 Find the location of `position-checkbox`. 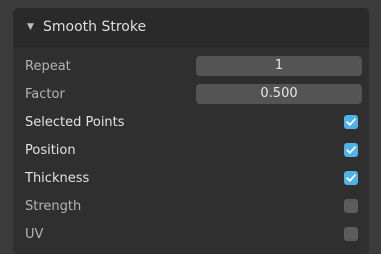

position-checkbox is located at coordinates (351, 150).